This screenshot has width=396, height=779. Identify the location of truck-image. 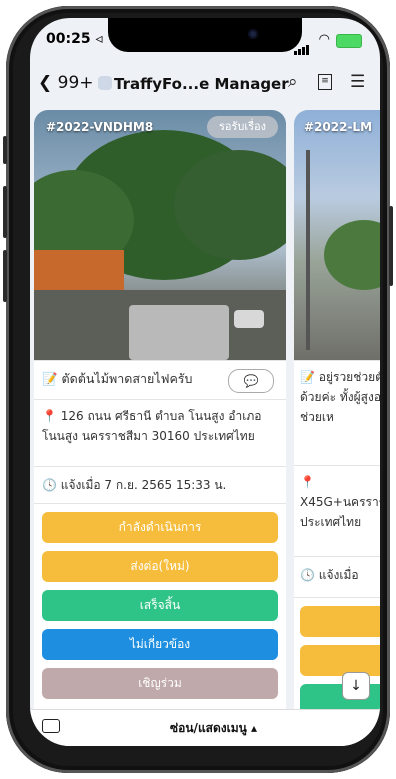
(179, 332).